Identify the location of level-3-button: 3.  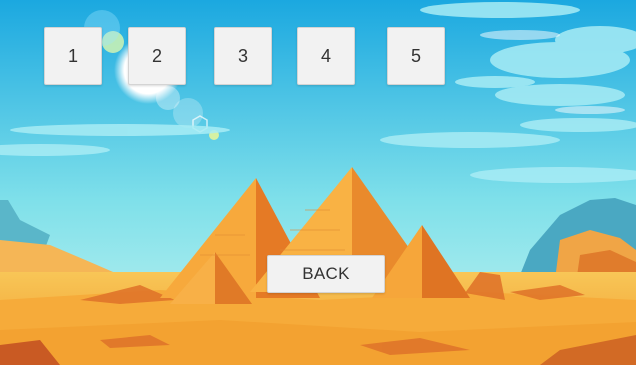
(243, 56).